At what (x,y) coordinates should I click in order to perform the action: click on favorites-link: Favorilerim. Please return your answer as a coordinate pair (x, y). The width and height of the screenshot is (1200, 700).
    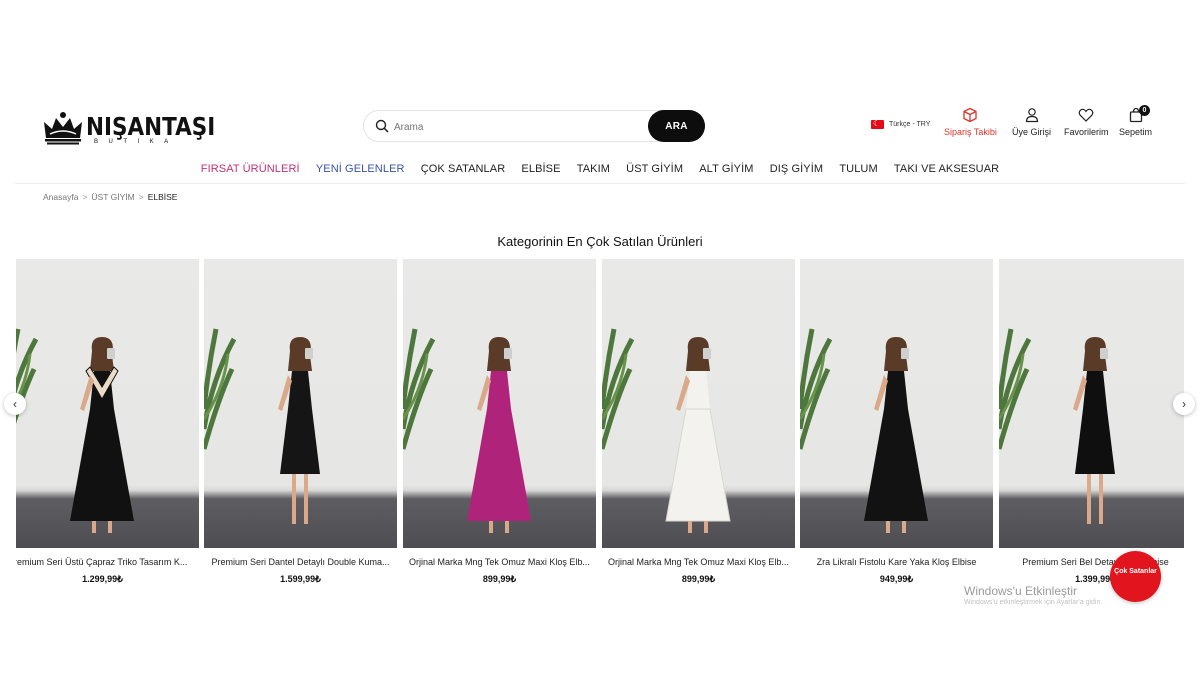
    Looking at the image, I should click on (1086, 122).